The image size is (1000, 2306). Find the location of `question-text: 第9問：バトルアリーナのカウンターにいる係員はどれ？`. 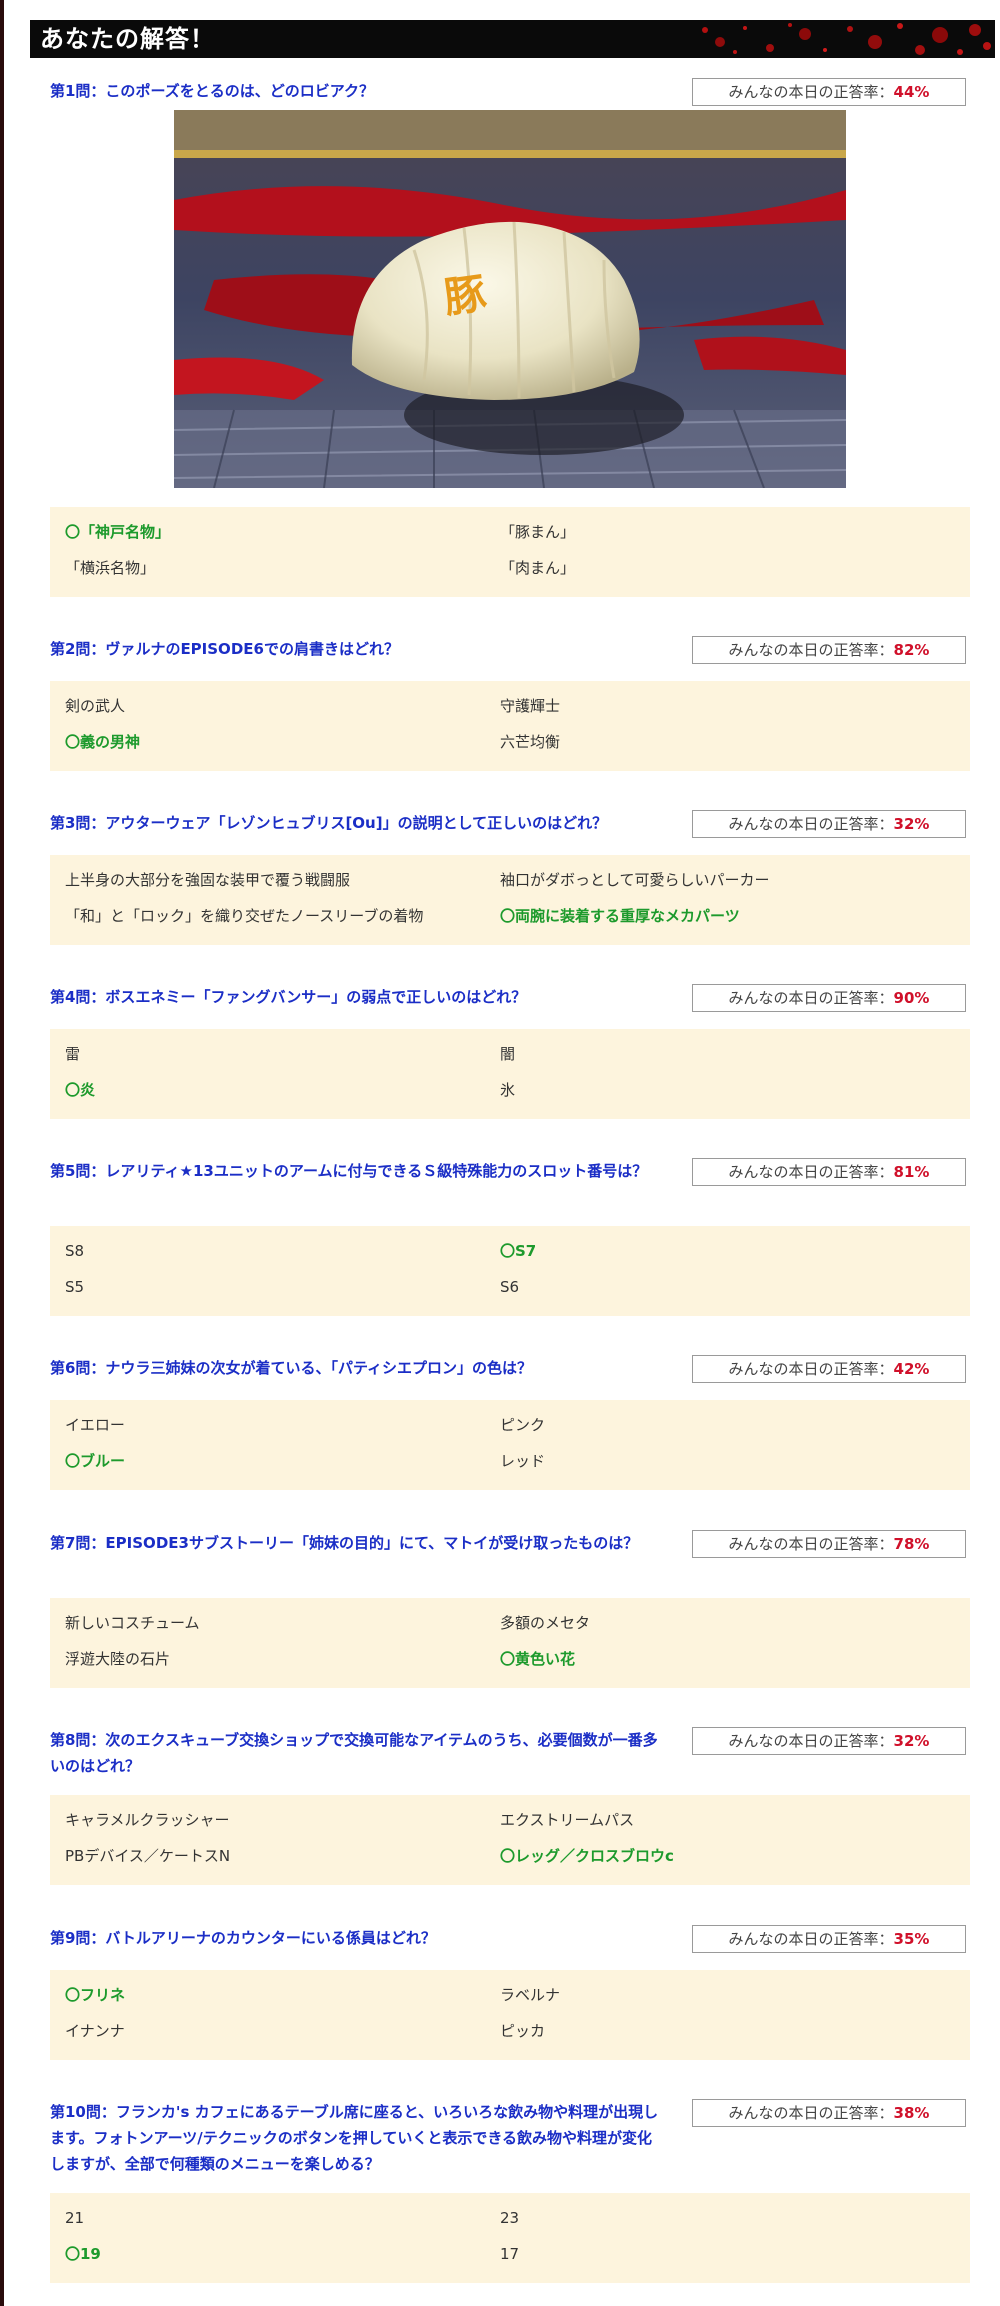

question-text: 第9問：バトルアリーナのカウンターにいる係員はどれ？ is located at coordinates (243, 1938).